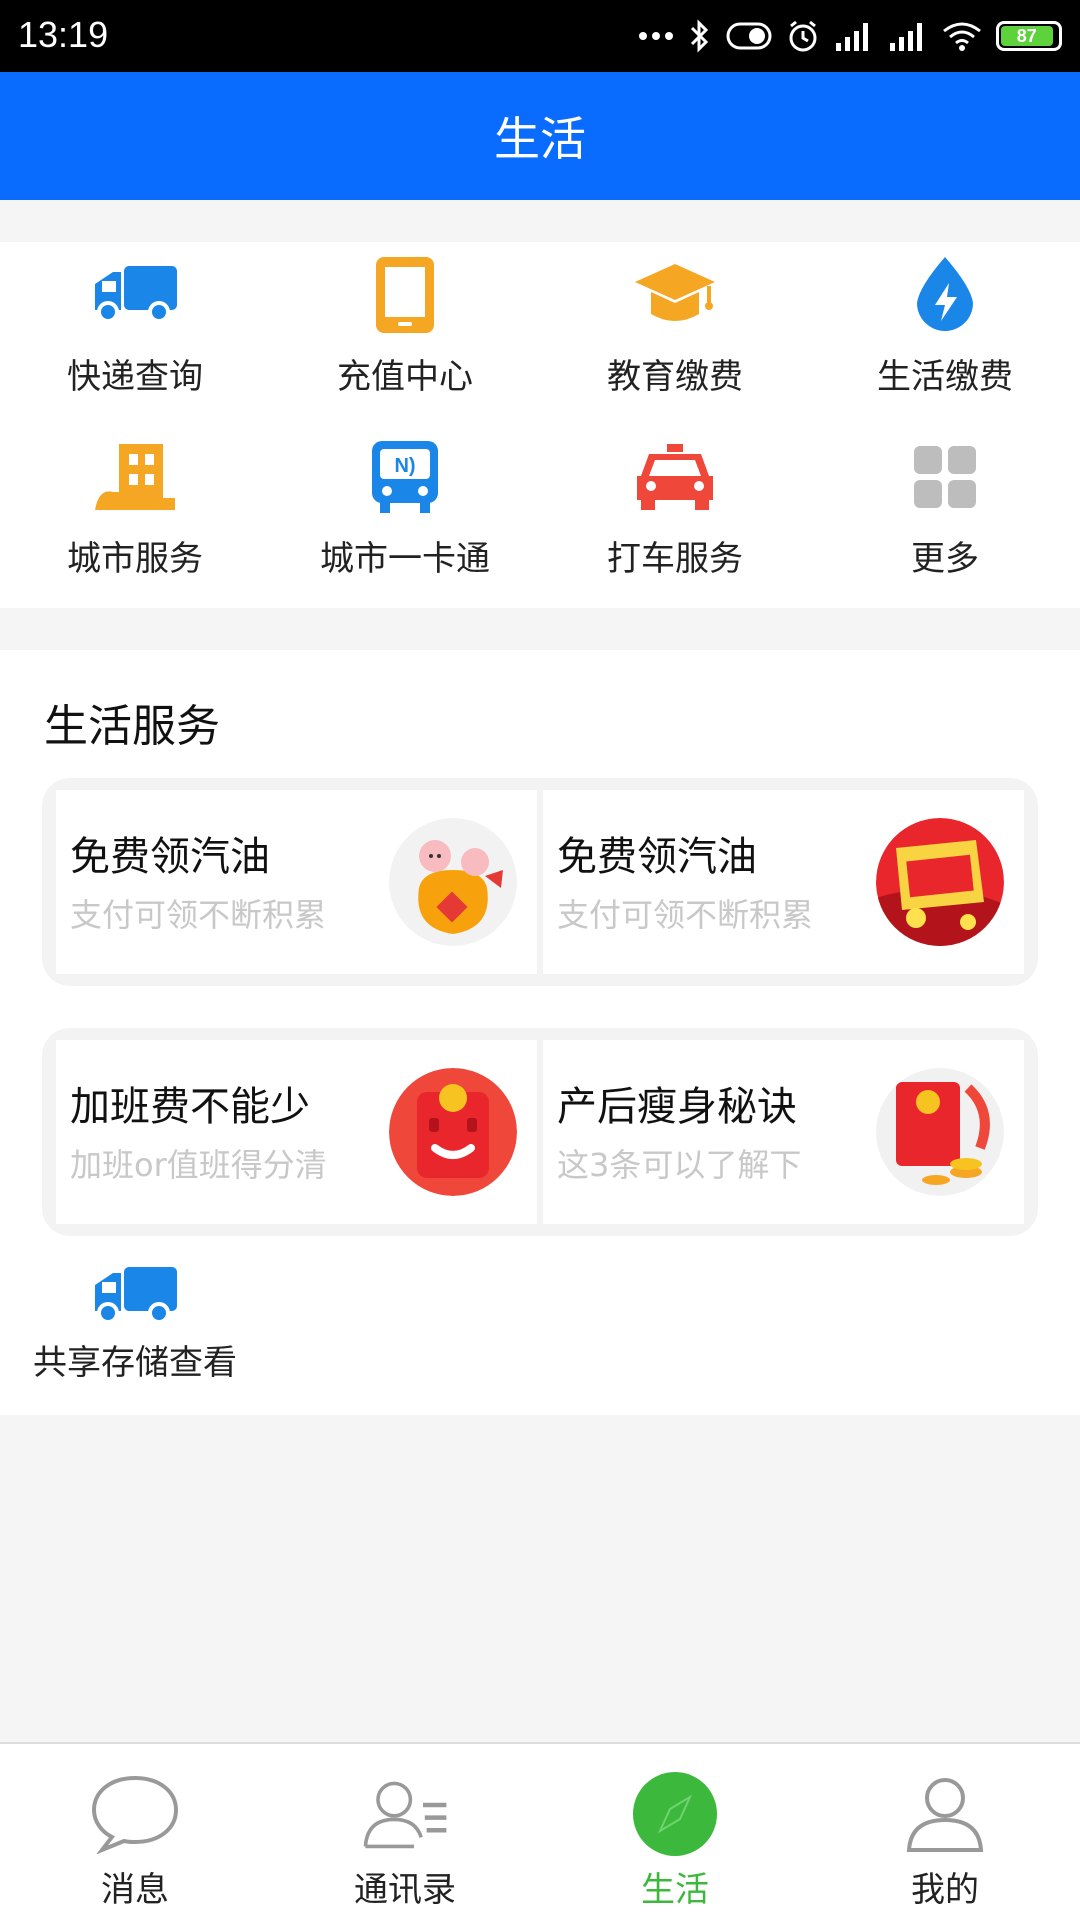 The height and width of the screenshot is (1920, 1080). What do you see at coordinates (453, 882) in the screenshot?
I see `pig-lucky-bag-image` at bounding box center [453, 882].